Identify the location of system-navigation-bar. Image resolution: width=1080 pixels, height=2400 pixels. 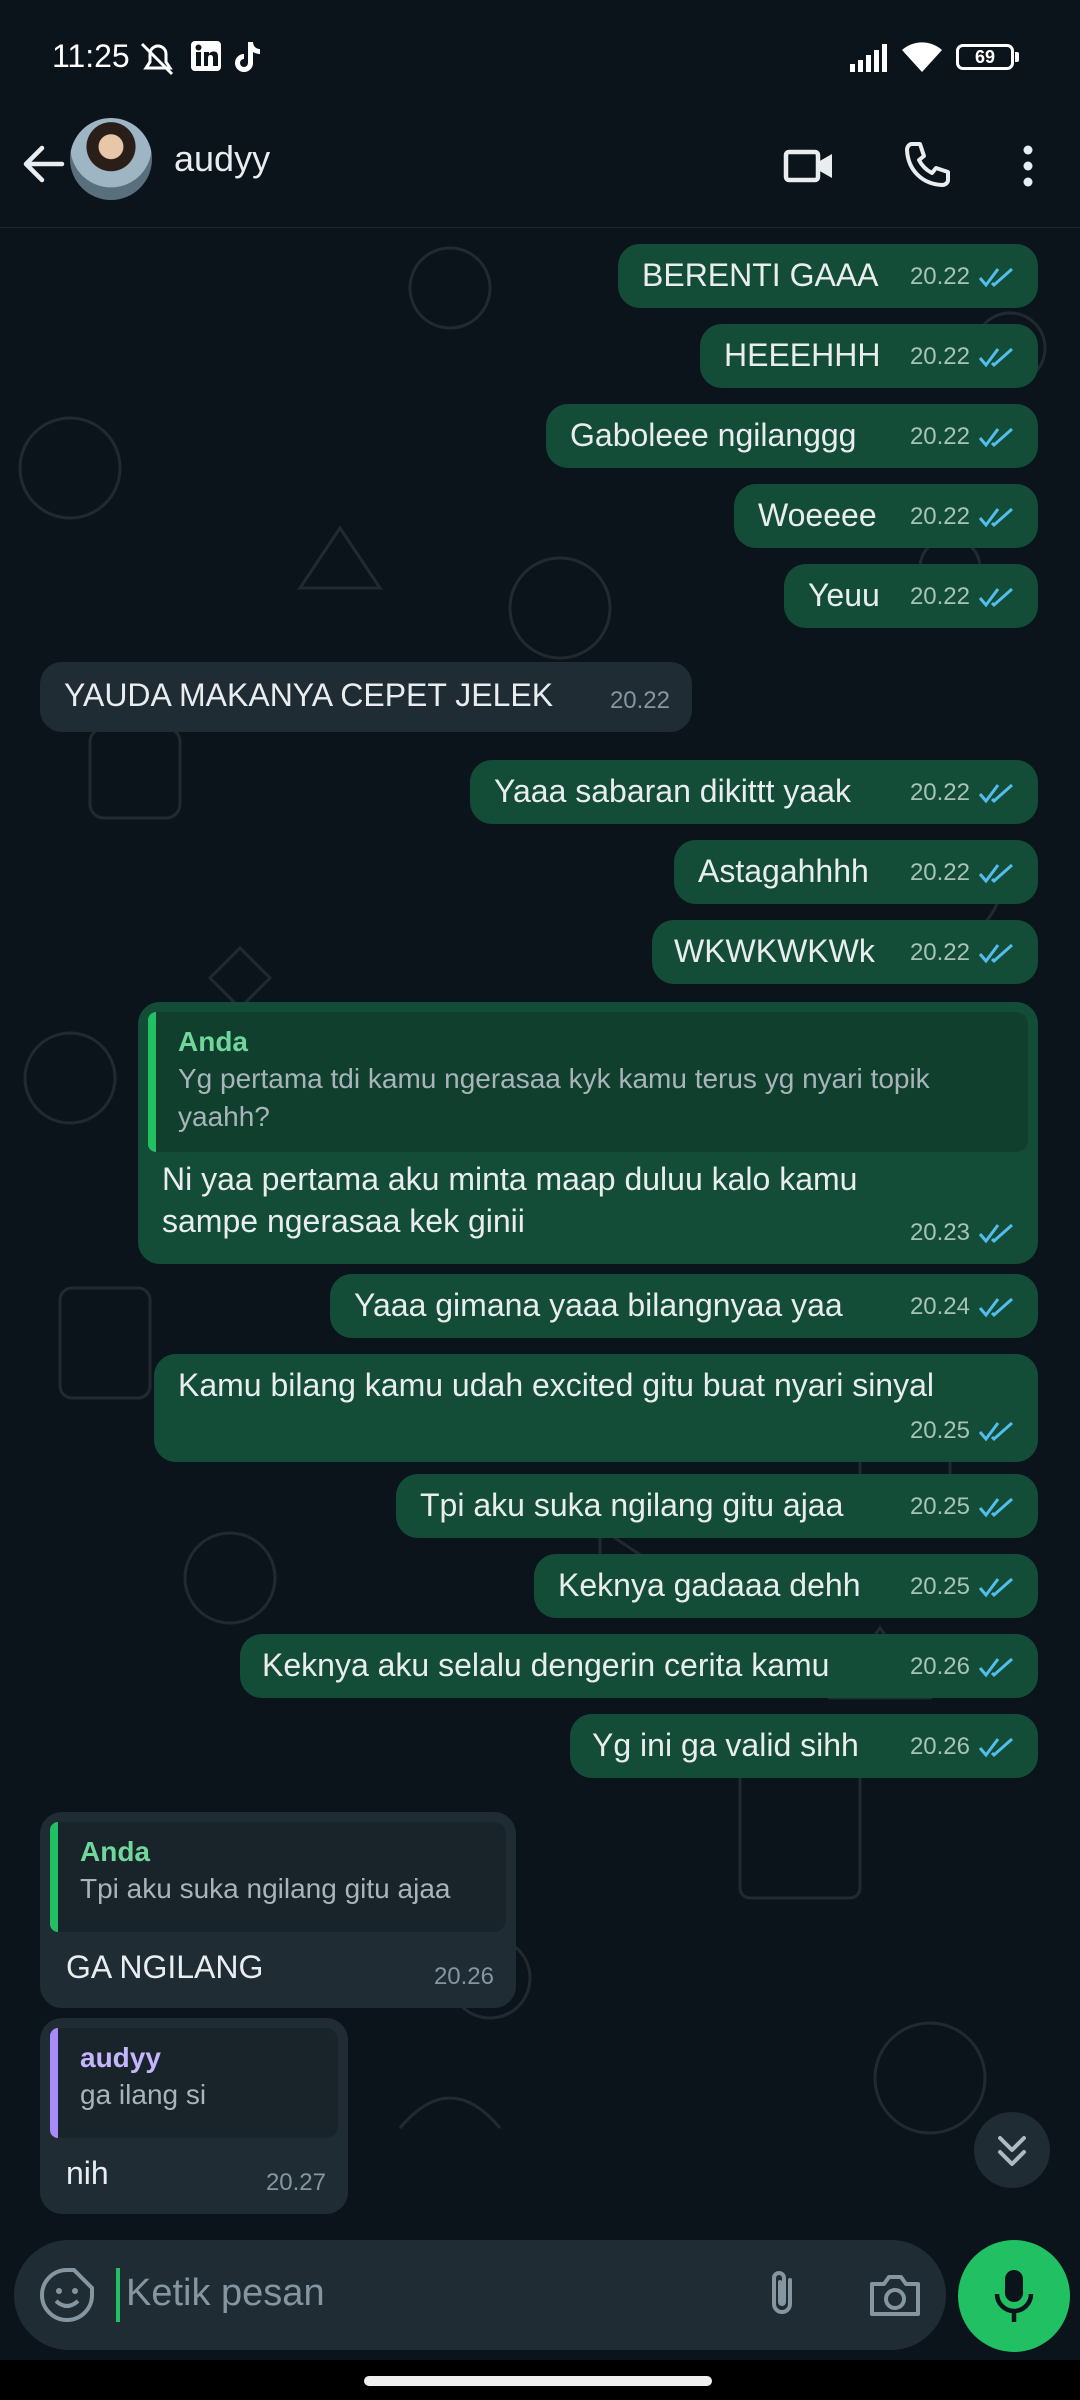
(540, 2380).